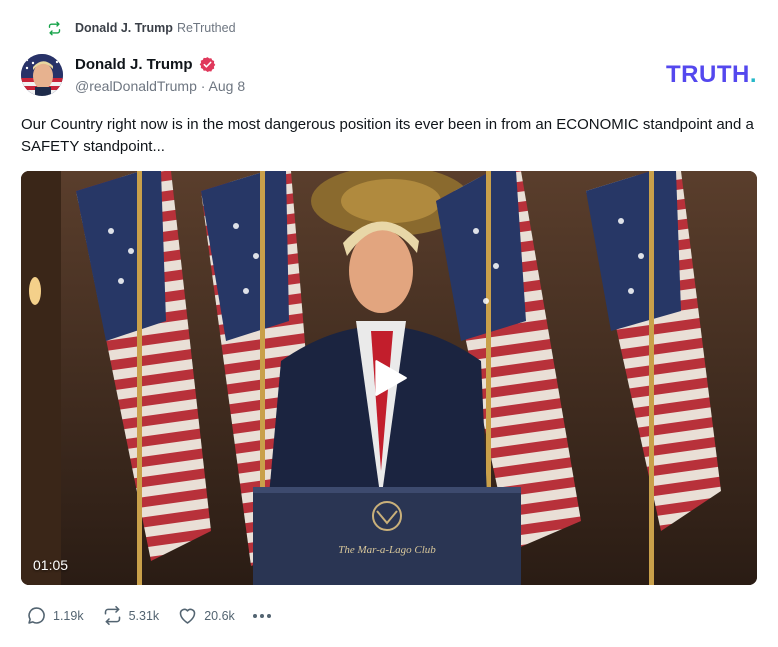 The height and width of the screenshot is (647, 778). Describe the element at coordinates (112, 615) in the screenshot. I see `retruth-action-icon` at that location.